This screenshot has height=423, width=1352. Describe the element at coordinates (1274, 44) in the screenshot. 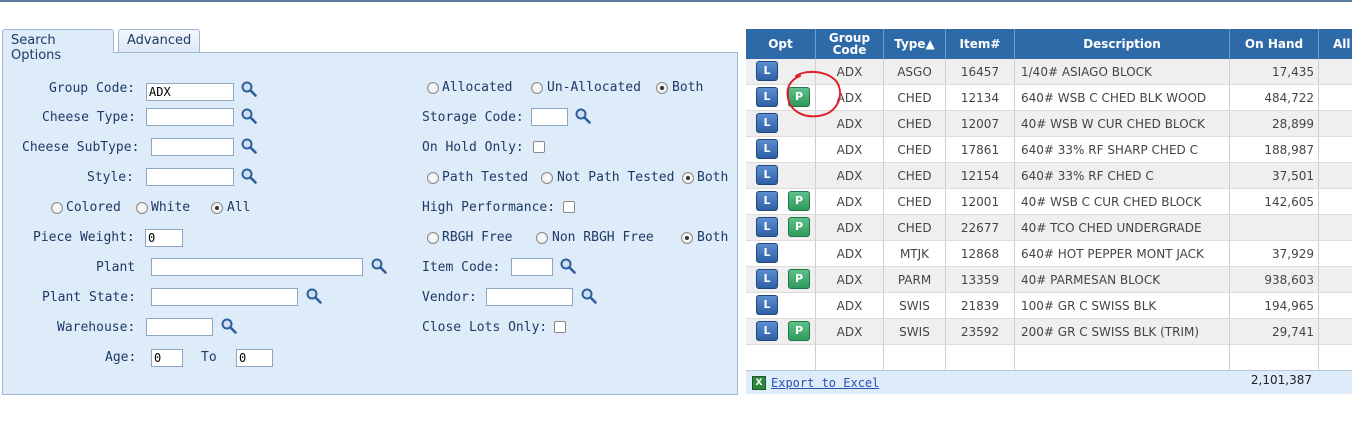

I see `header-on-hand: On Hand` at that location.